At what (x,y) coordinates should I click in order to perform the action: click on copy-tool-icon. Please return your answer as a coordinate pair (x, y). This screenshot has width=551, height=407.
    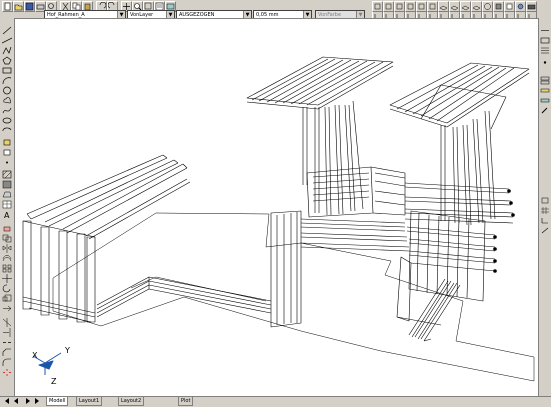
    Looking at the image, I should click on (7, 238).